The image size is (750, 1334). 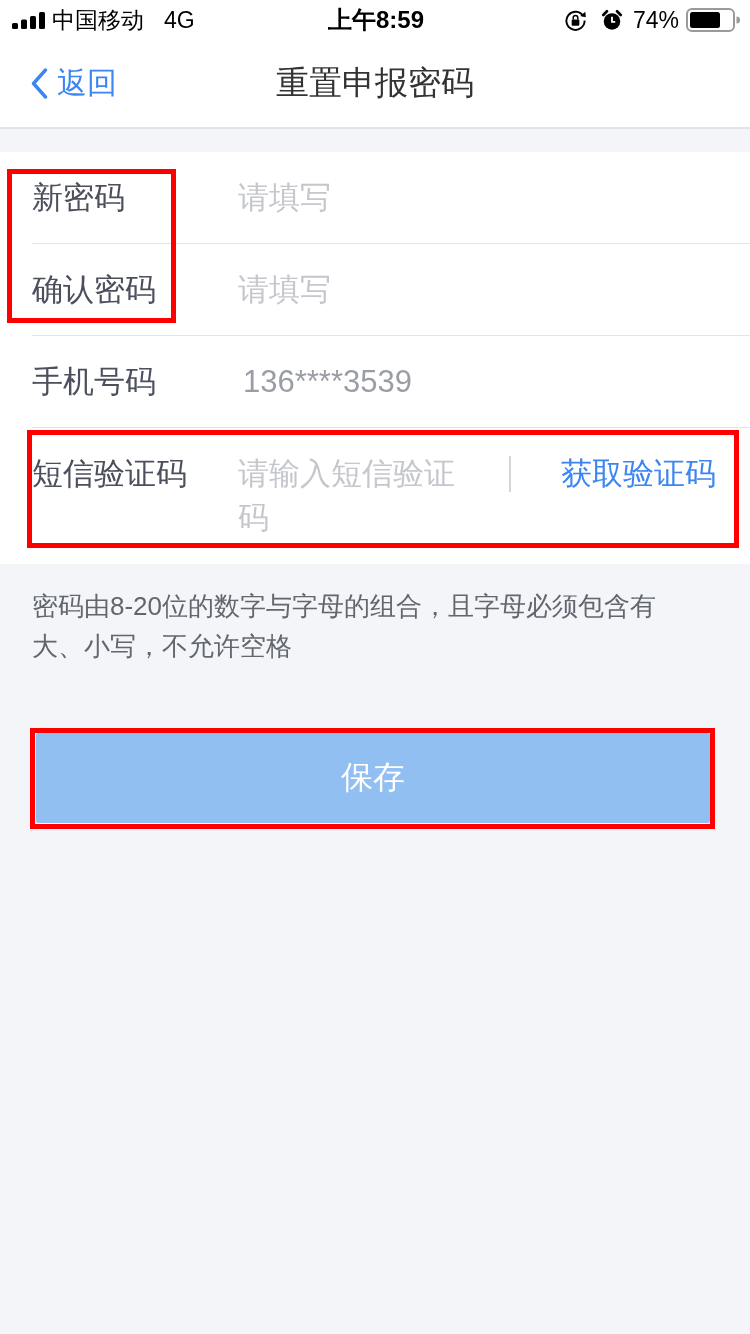 I want to click on battery-percent: 74%, so click(x=655, y=20).